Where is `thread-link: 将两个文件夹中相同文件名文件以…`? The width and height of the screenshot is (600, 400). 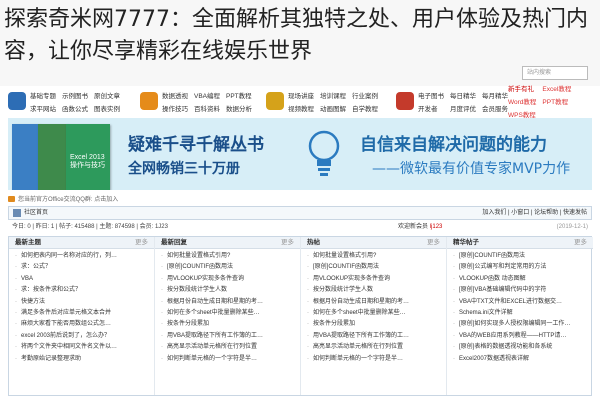
thread-link: 将两个文件夹中相同文件名文件以… is located at coordinates (84, 347).